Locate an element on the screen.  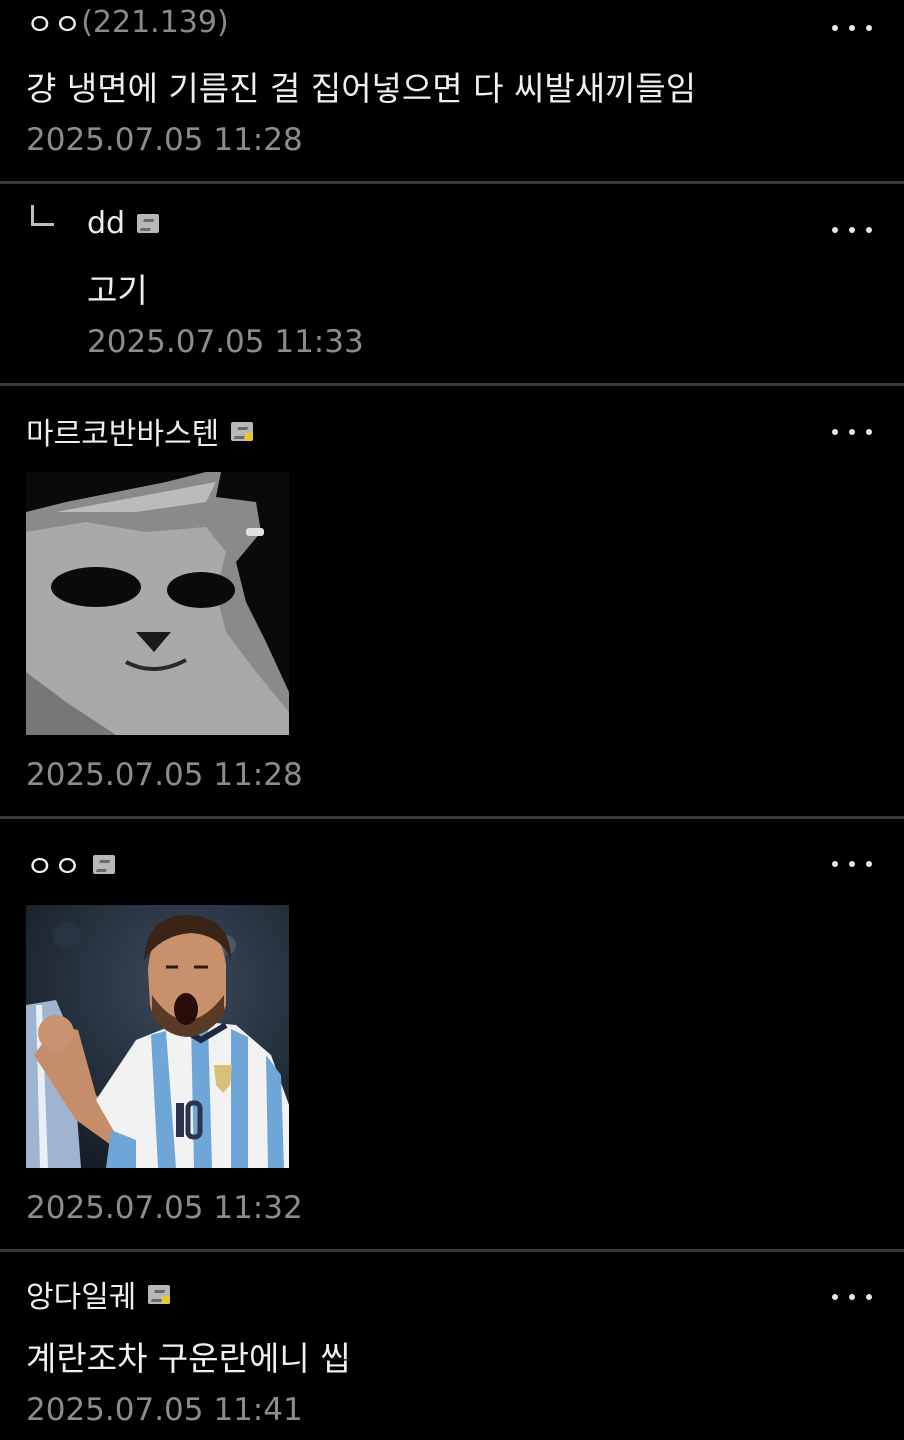
comment-text: 걍 냉면에 기름진 걸 집어넣으면 다 씨발새끼들임 is located at coordinates (361, 88).